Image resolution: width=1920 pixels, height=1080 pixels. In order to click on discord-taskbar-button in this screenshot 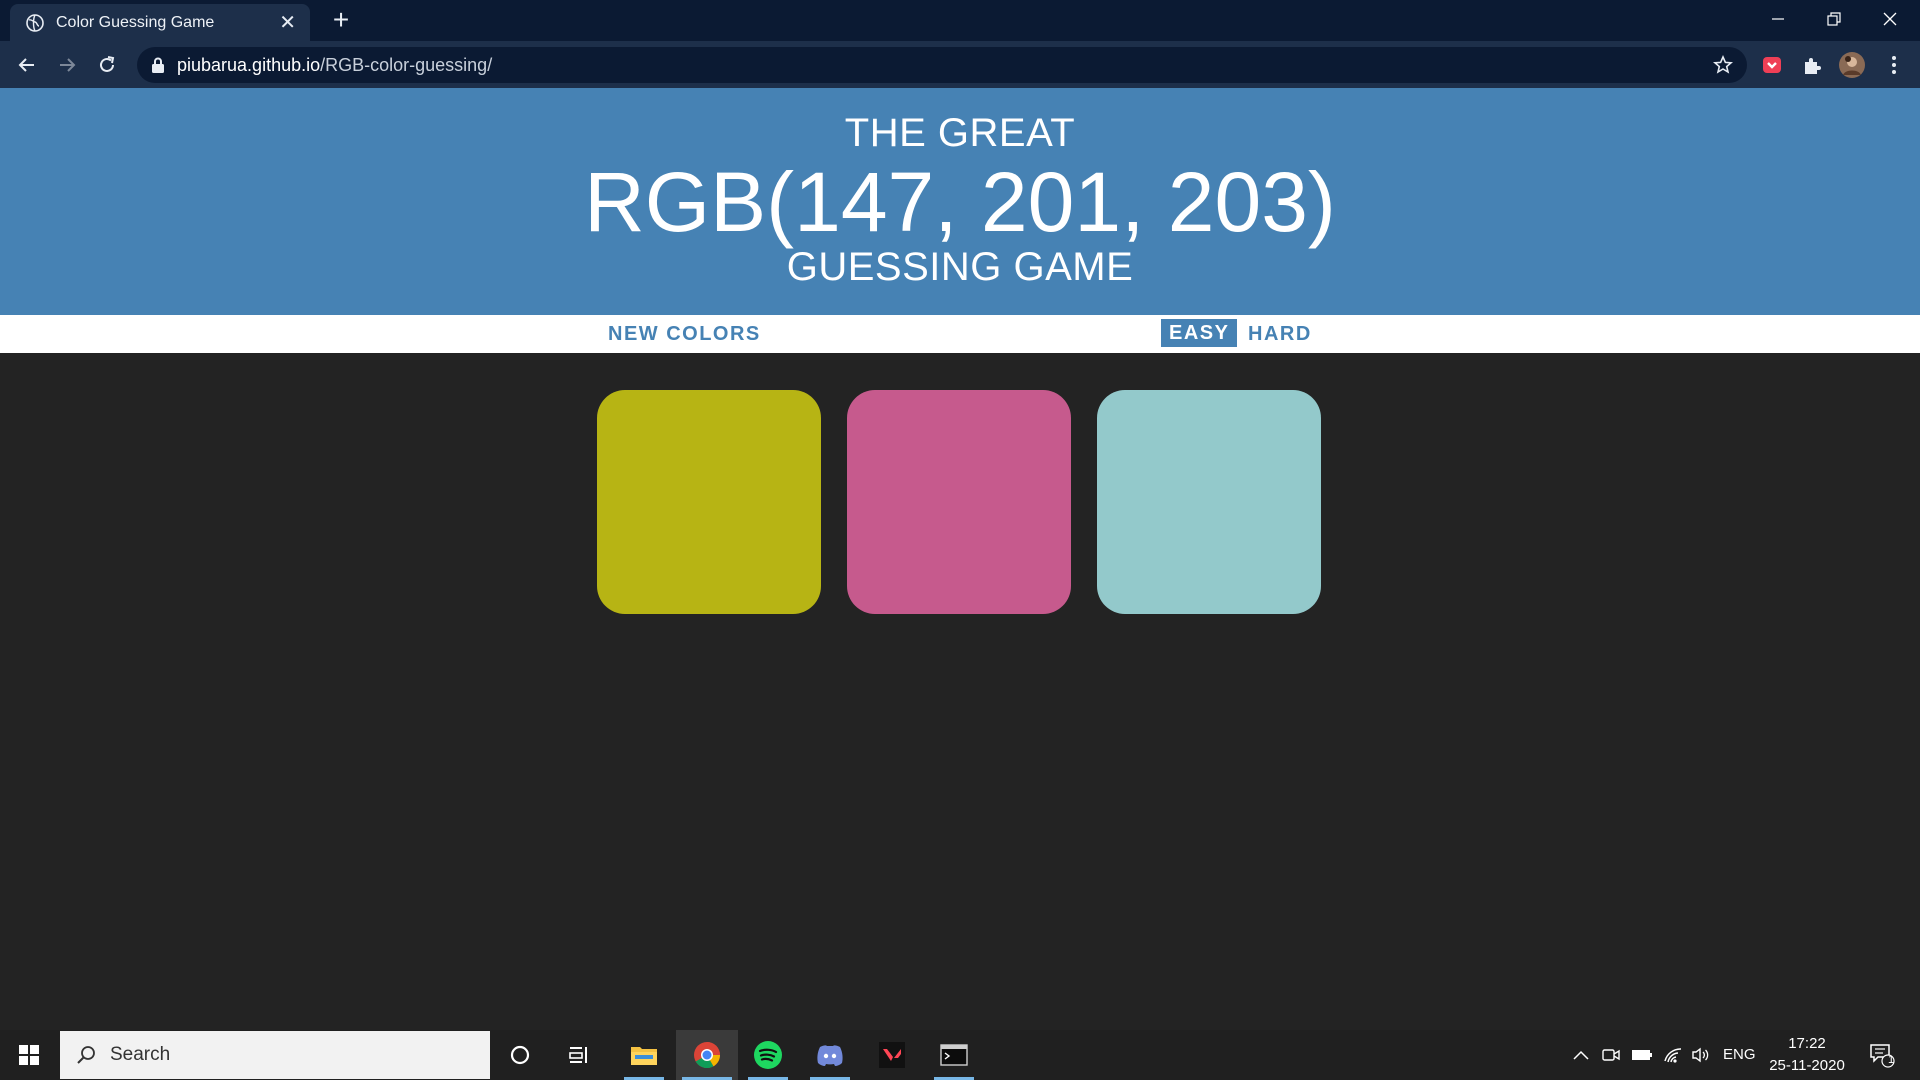, I will do `click(830, 1055)`.